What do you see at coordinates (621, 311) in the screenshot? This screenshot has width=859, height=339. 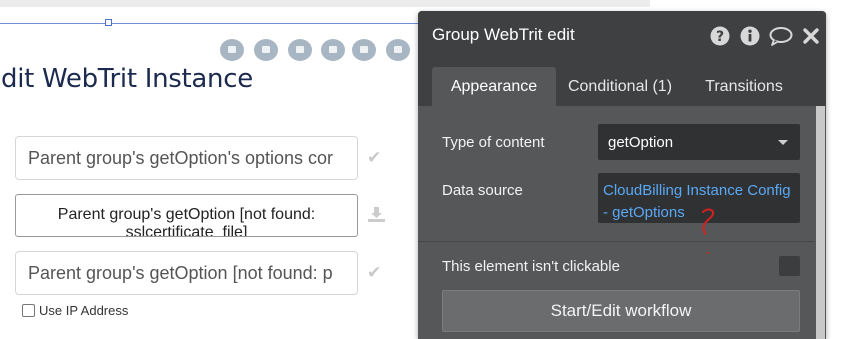 I see `start-edit-workflow-button: Start/Edit workflow` at bounding box center [621, 311].